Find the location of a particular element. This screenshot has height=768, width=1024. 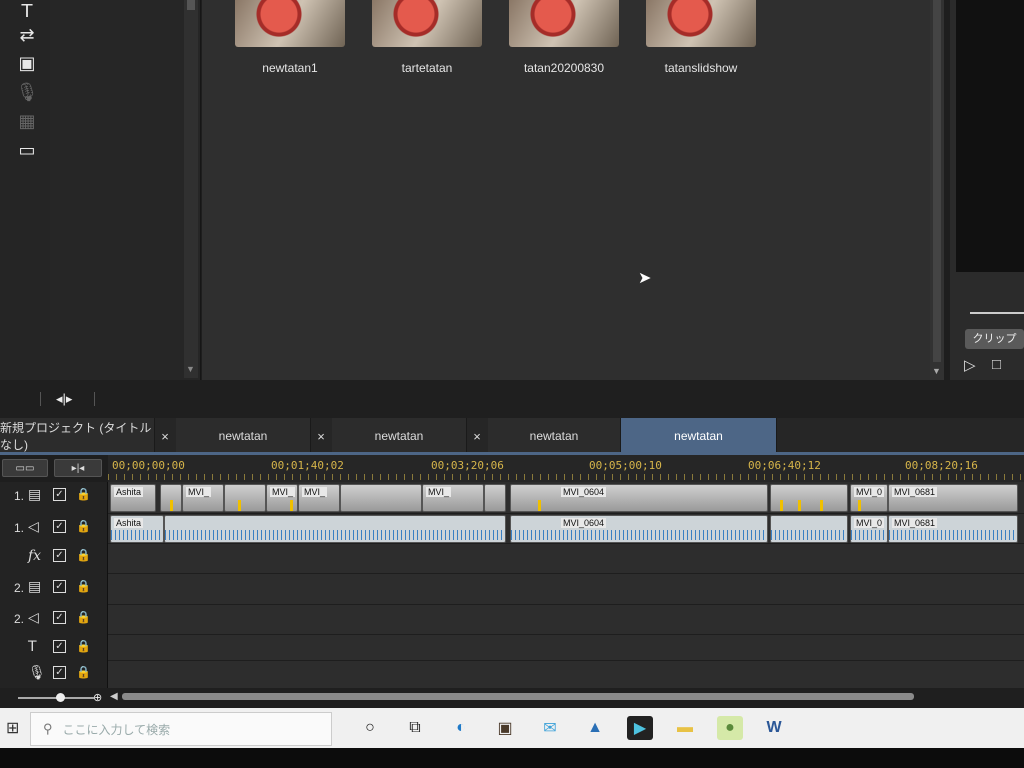

library-panel is located at coordinates (125, 190).